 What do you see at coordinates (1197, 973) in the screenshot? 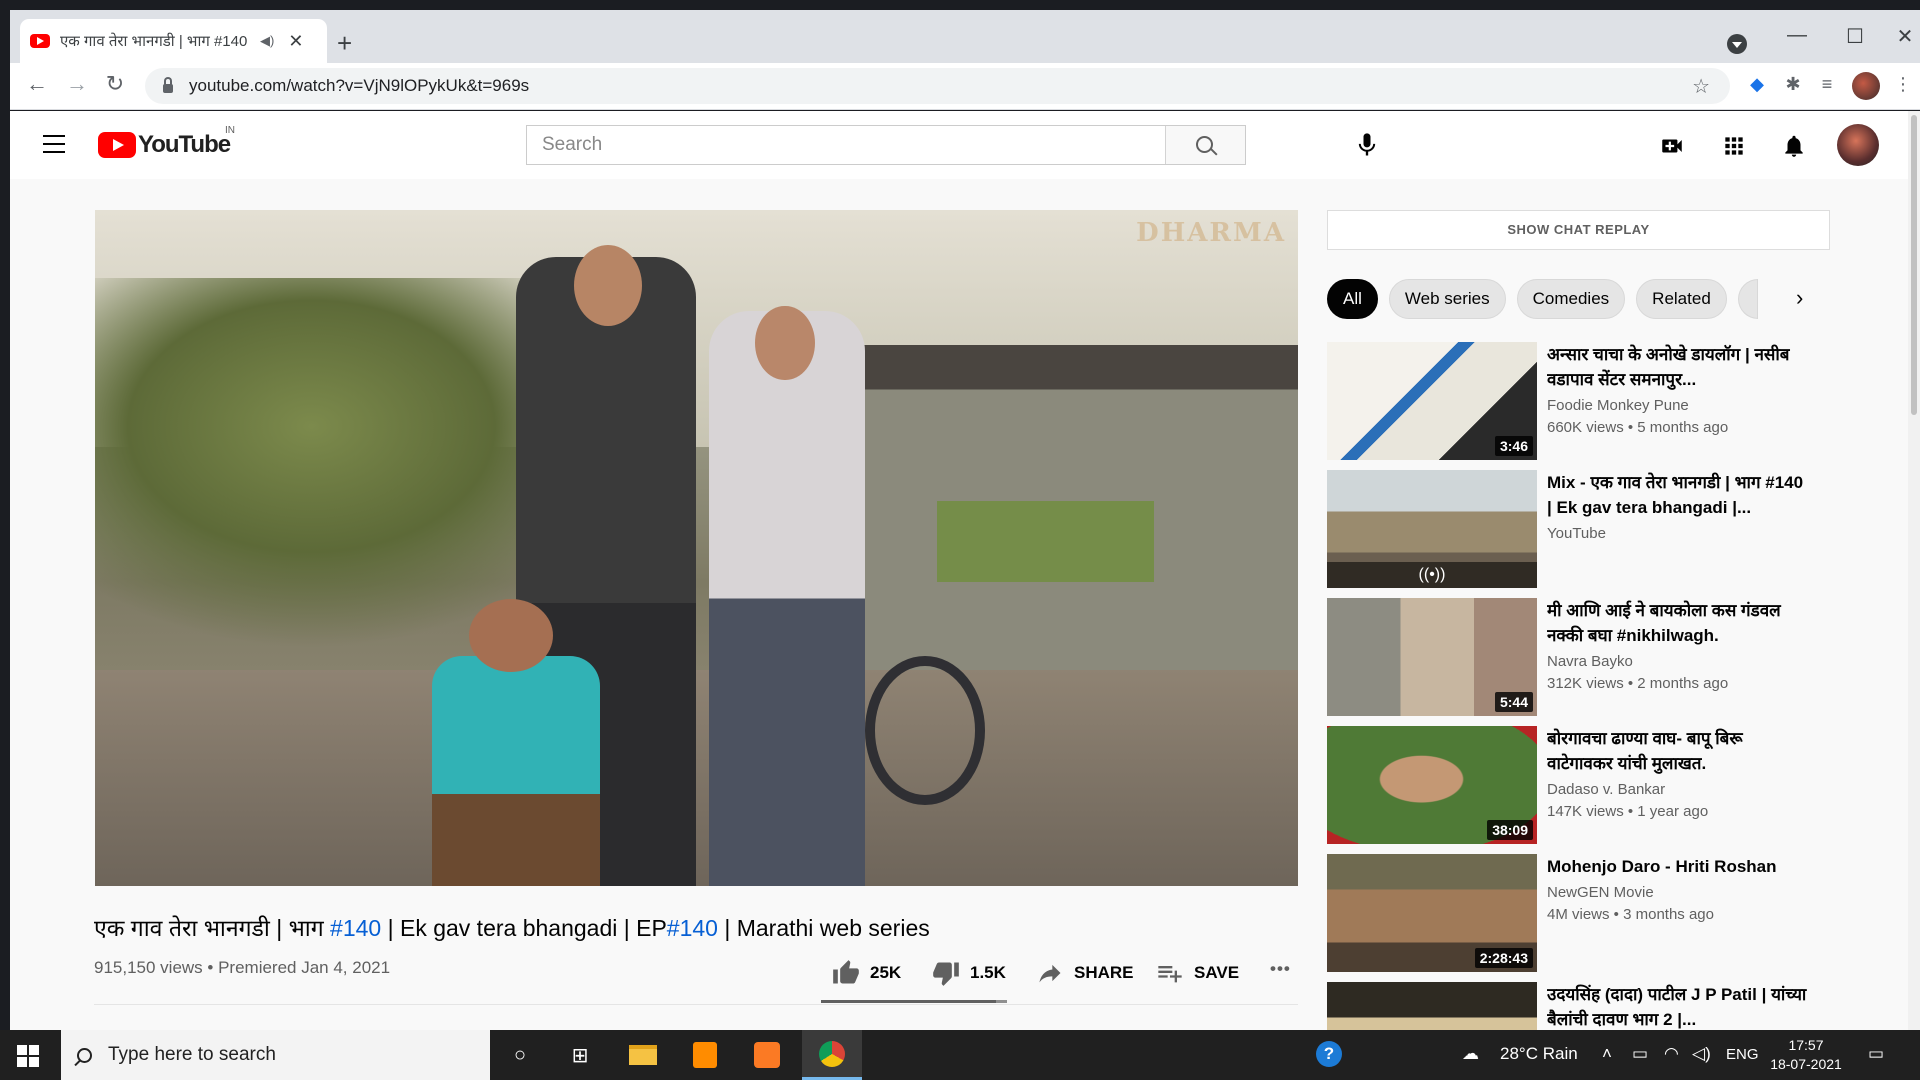
I see `save-button: SAVE` at bounding box center [1197, 973].